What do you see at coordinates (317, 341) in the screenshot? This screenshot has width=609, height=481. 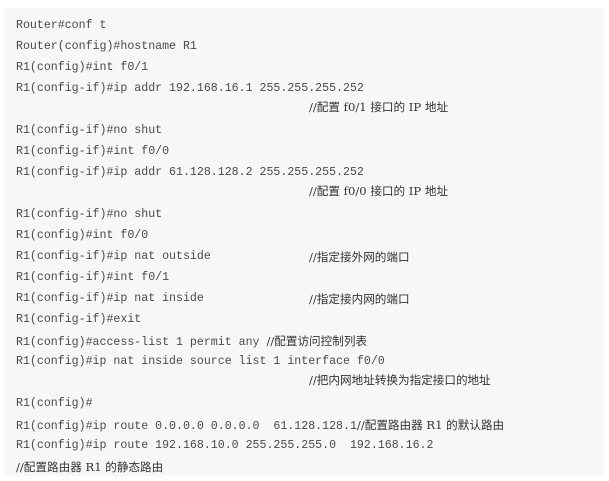 I see `comment-text: //配置访问控制列表` at bounding box center [317, 341].